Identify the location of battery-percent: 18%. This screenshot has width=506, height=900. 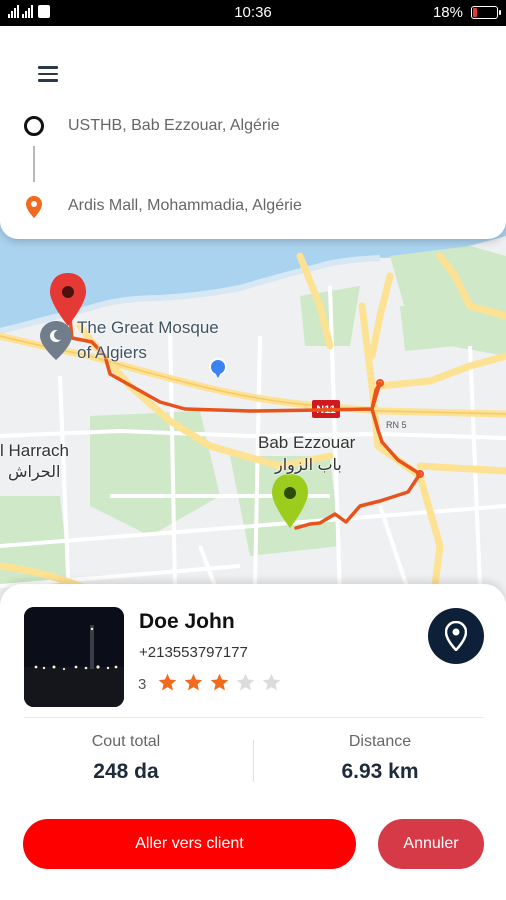
(447, 12).